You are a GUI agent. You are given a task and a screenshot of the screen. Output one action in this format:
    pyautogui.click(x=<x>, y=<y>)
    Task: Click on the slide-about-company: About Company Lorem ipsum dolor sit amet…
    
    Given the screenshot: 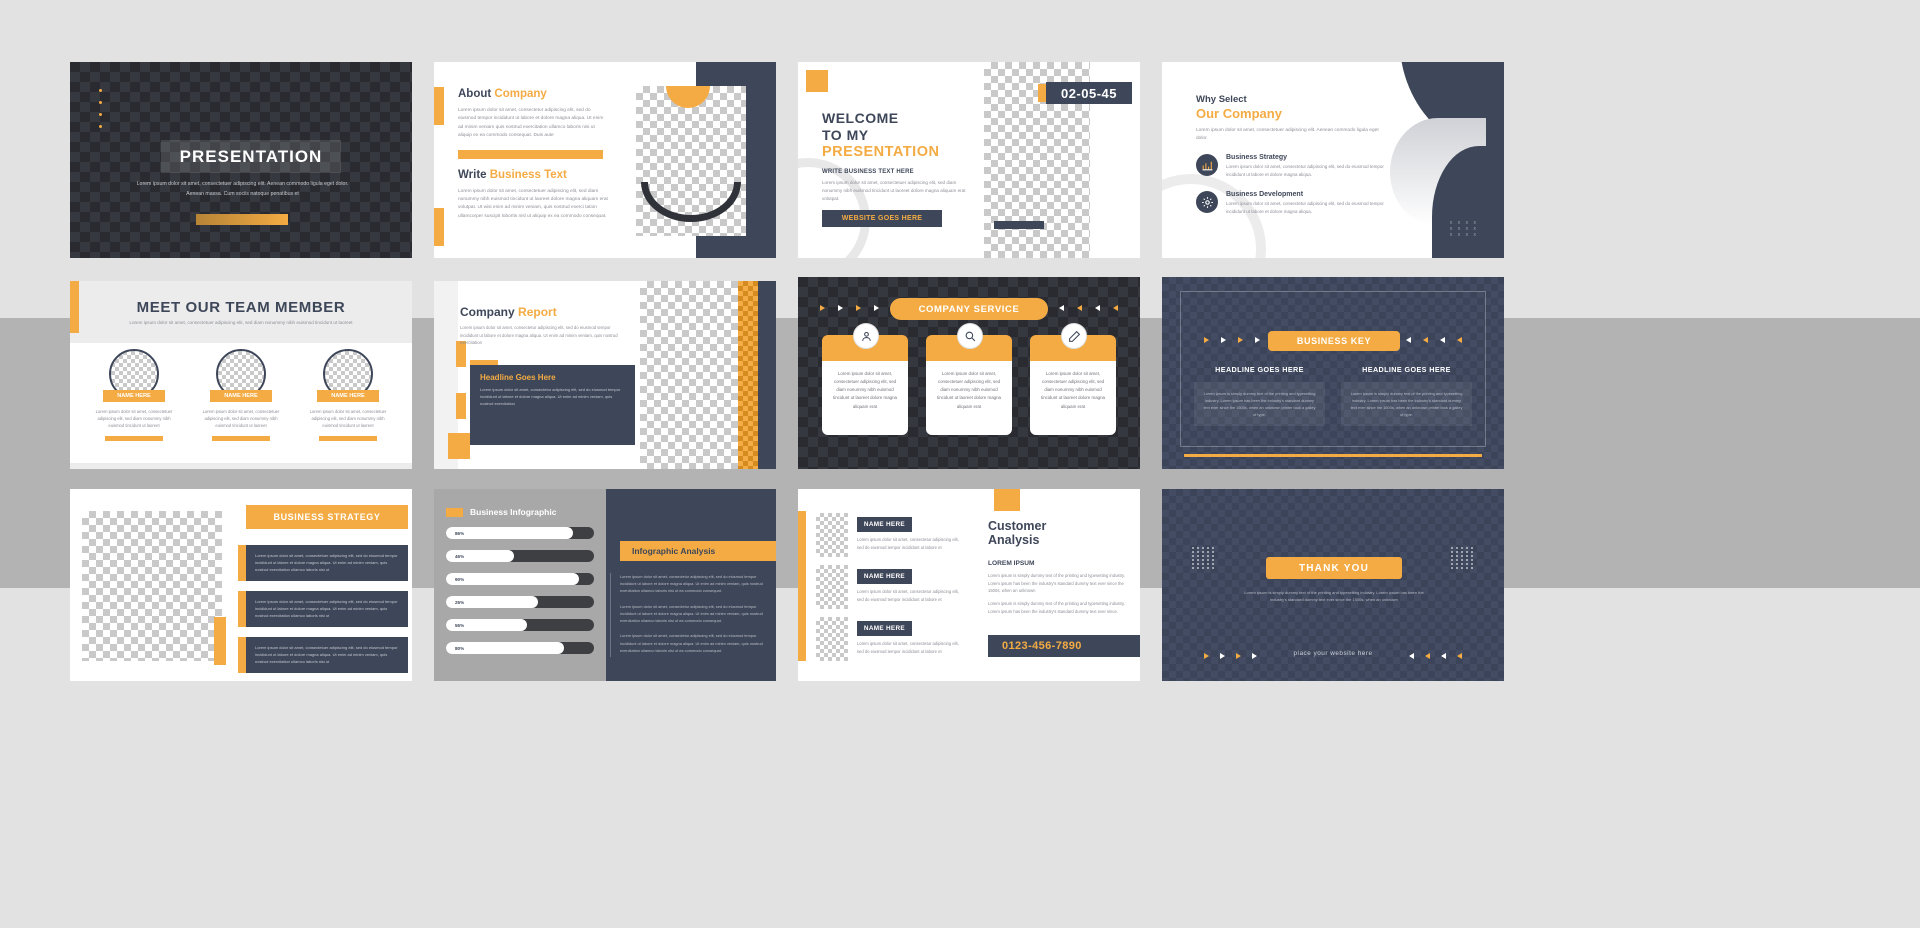 What is the action you would take?
    pyautogui.click(x=605, y=160)
    